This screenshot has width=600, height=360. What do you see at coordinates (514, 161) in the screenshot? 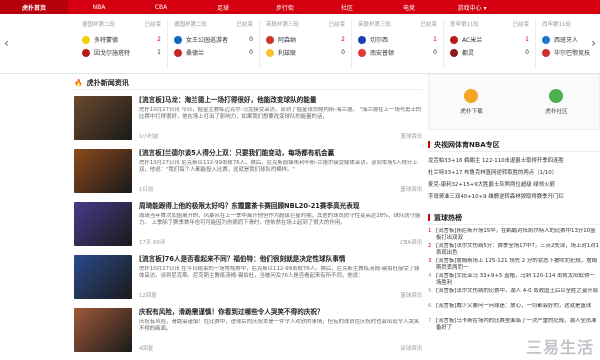
I see `nba-zone-link: 龙舌帕33+16 鹈鹕主 122-110击退爵士取得开季四连胜` at bounding box center [514, 161].